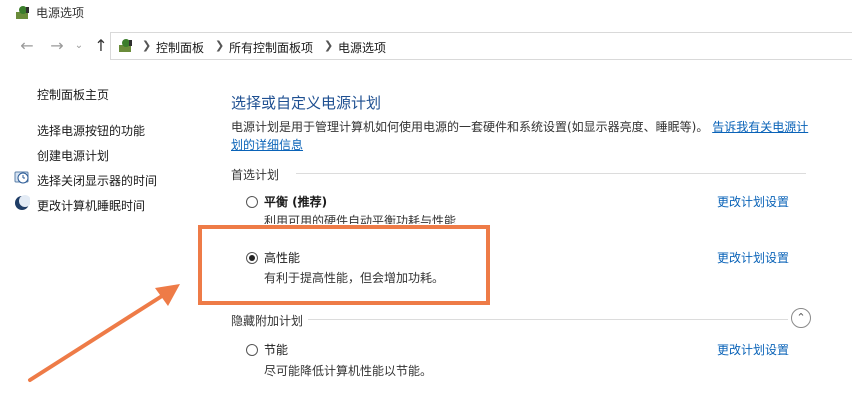 This screenshot has height=402, width=852. What do you see at coordinates (104, 333) in the screenshot?
I see `annotation-arrow-icon` at bounding box center [104, 333].